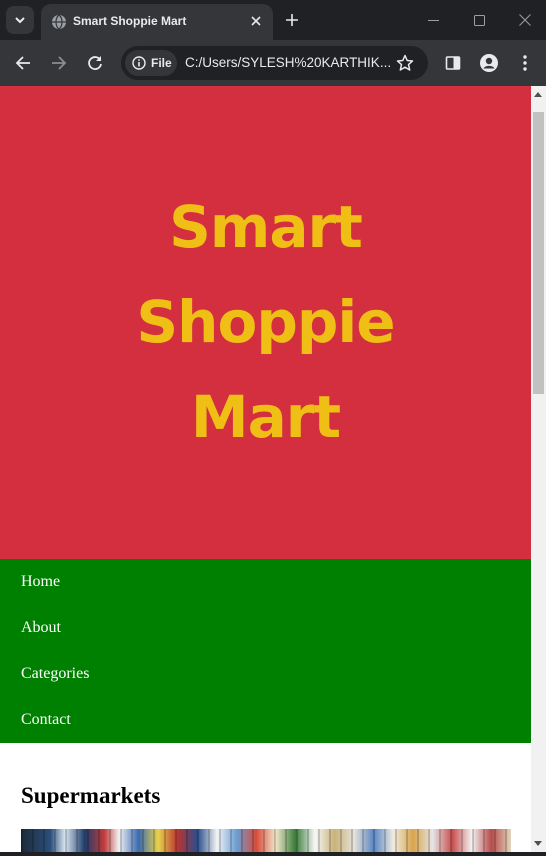  I want to click on minimize-button, so click(433, 20).